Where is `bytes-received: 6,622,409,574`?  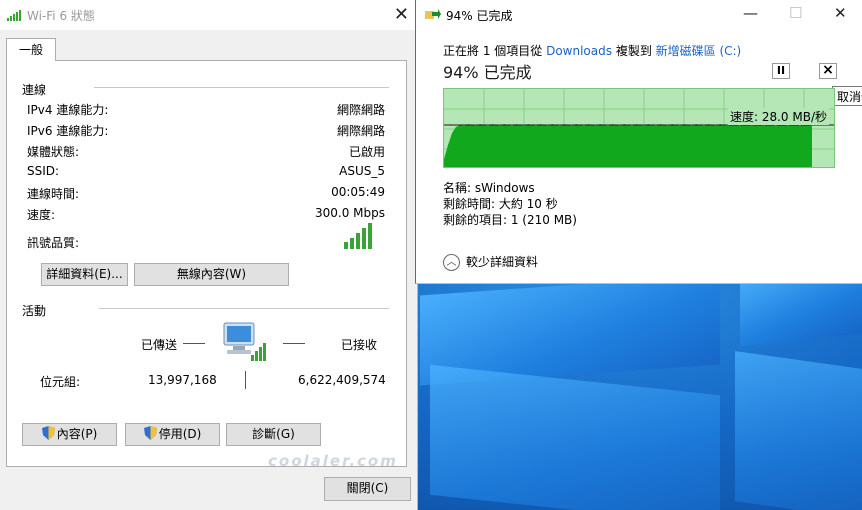
bytes-received: 6,622,409,574 is located at coordinates (342, 380).